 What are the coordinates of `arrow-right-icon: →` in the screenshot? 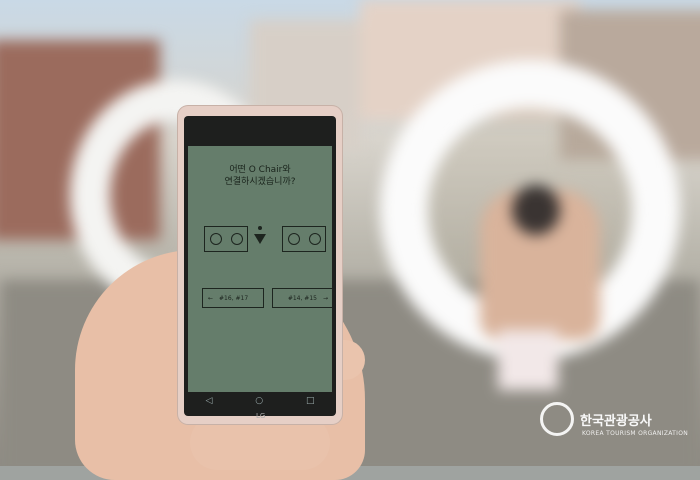 It's located at (325, 298).